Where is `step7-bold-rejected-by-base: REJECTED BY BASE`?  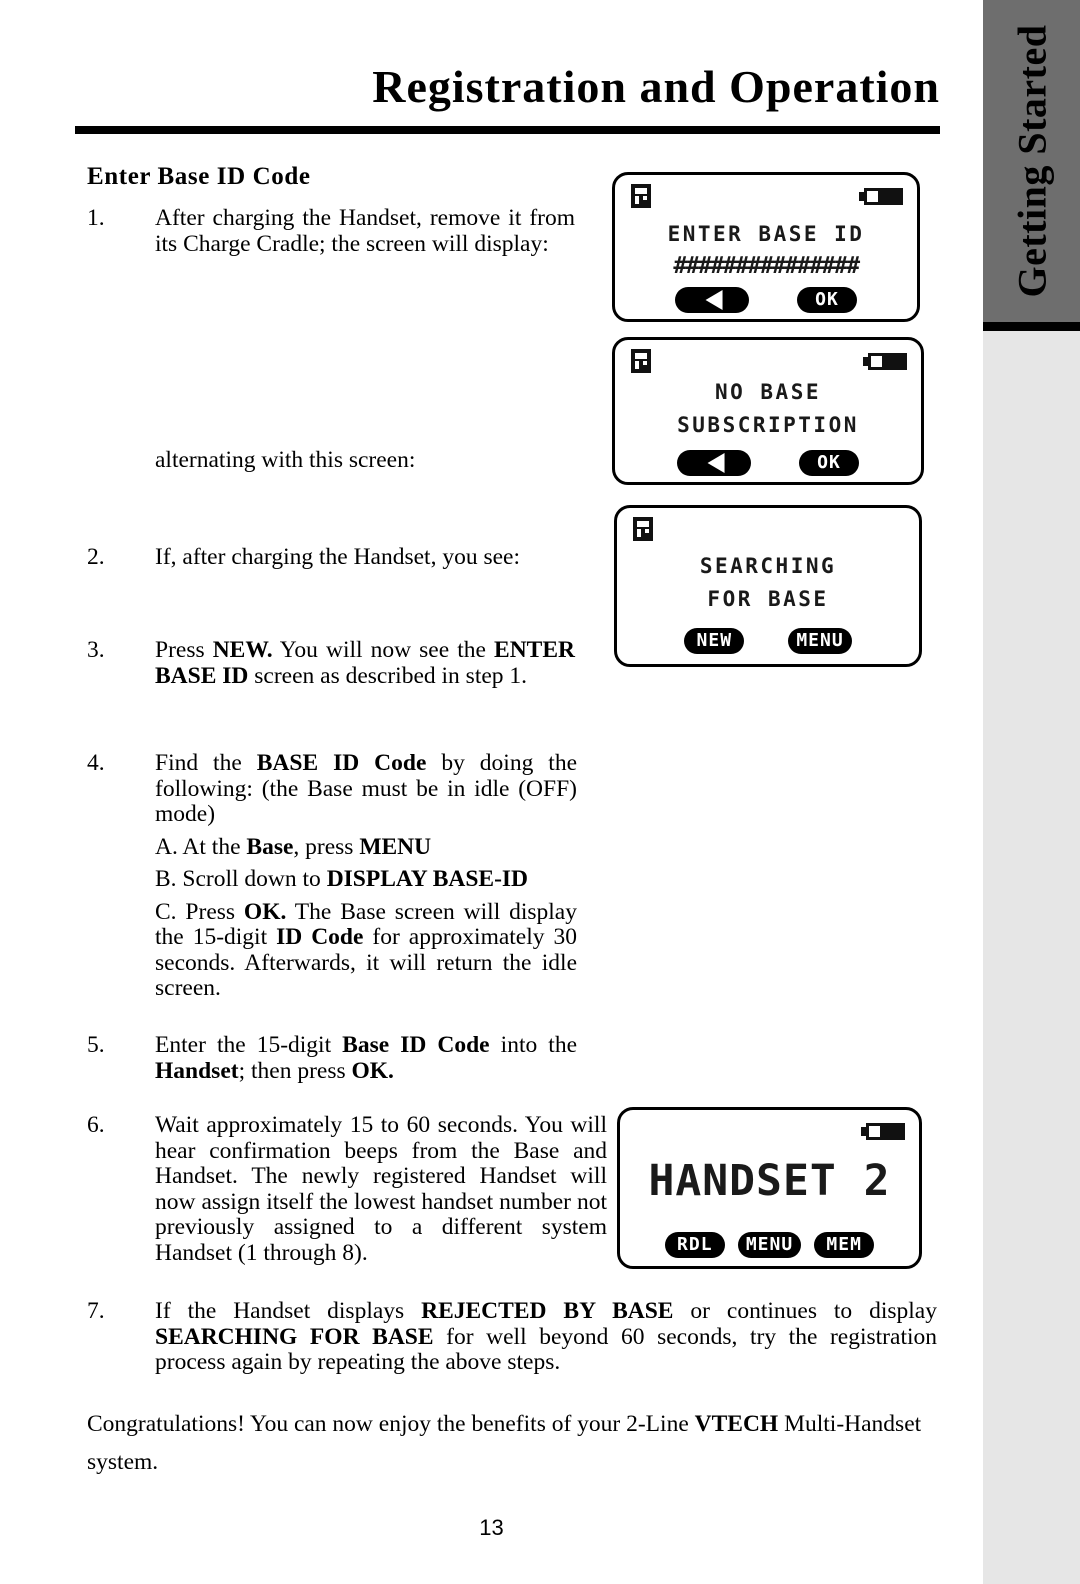
step7-bold-rejected-by-base: REJECTED BY BASE is located at coordinates (547, 1311).